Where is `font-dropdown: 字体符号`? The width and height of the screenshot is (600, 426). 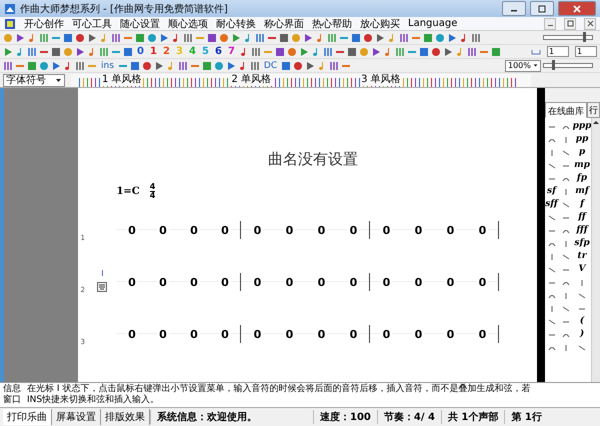
font-dropdown: 字体符号 is located at coordinates (34, 80).